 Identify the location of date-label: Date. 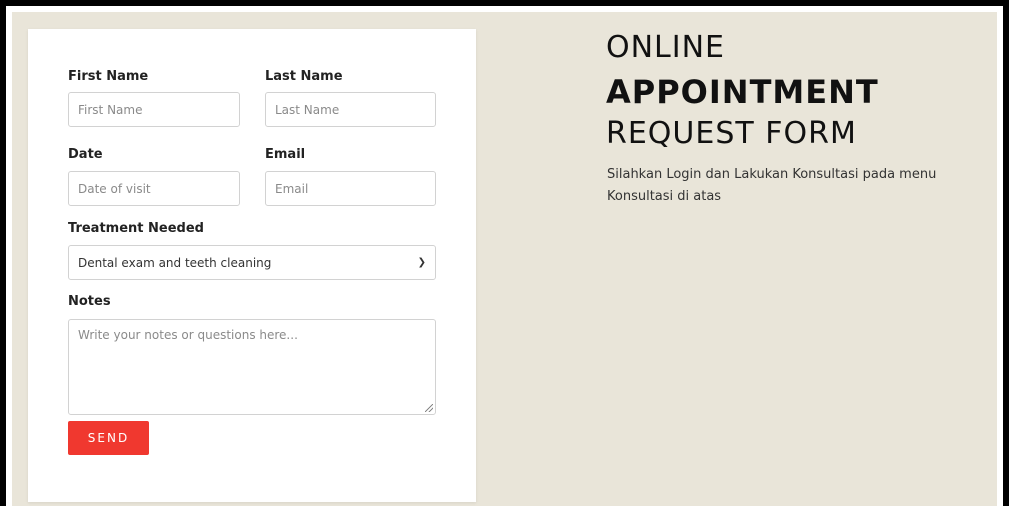
(85, 154).